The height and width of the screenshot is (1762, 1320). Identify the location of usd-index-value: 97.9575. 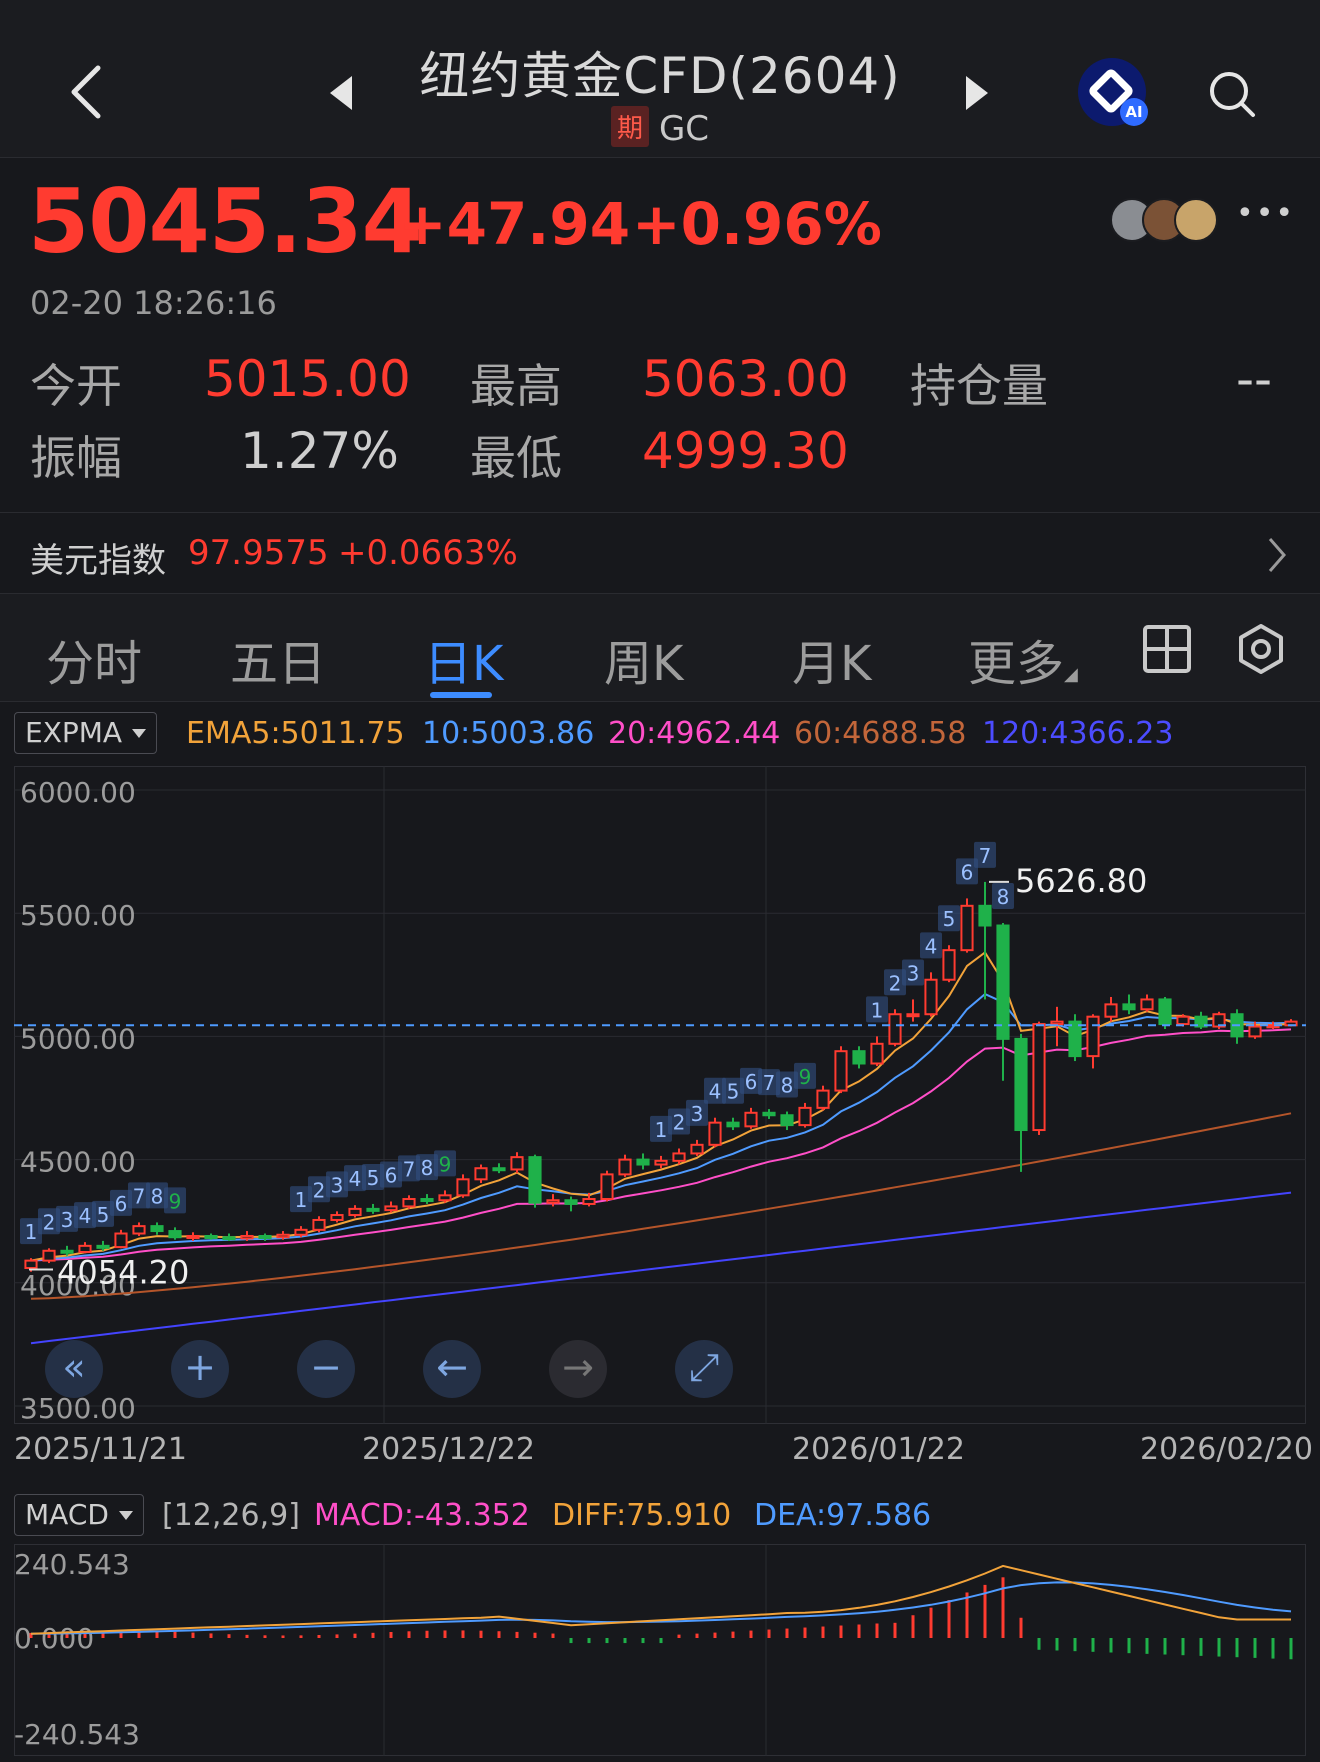
(258, 553).